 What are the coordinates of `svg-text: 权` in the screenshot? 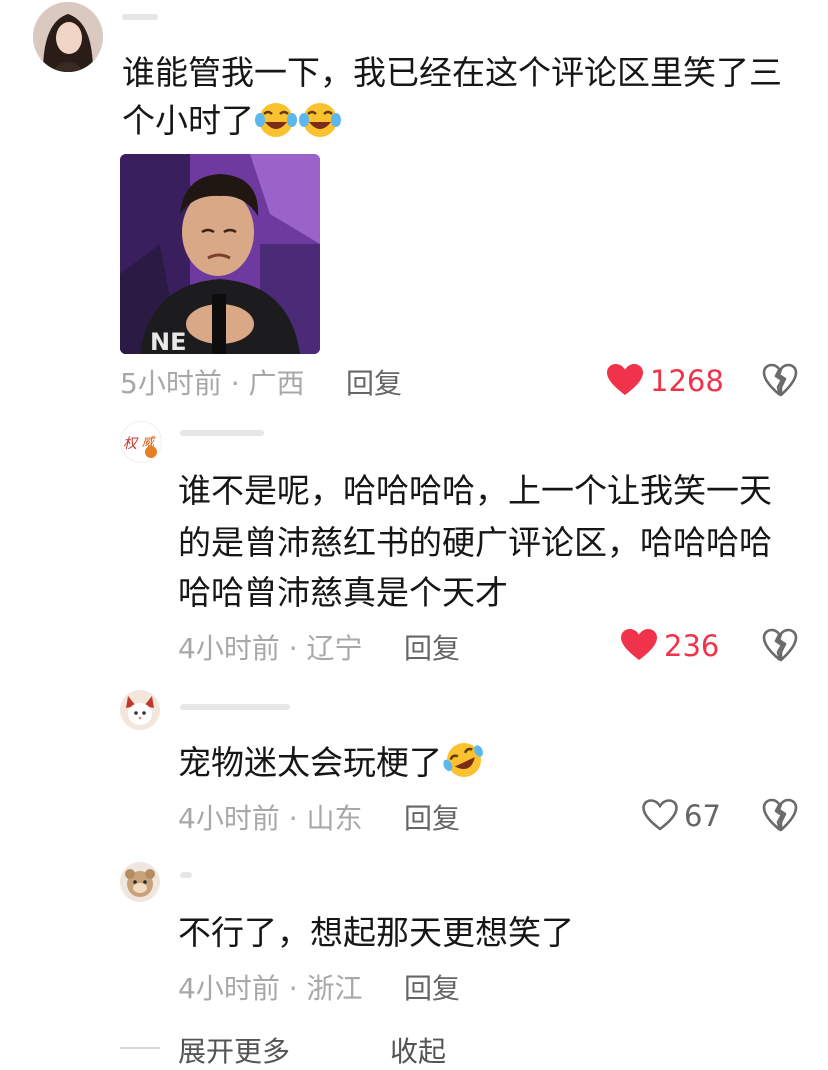 It's located at (131, 444).